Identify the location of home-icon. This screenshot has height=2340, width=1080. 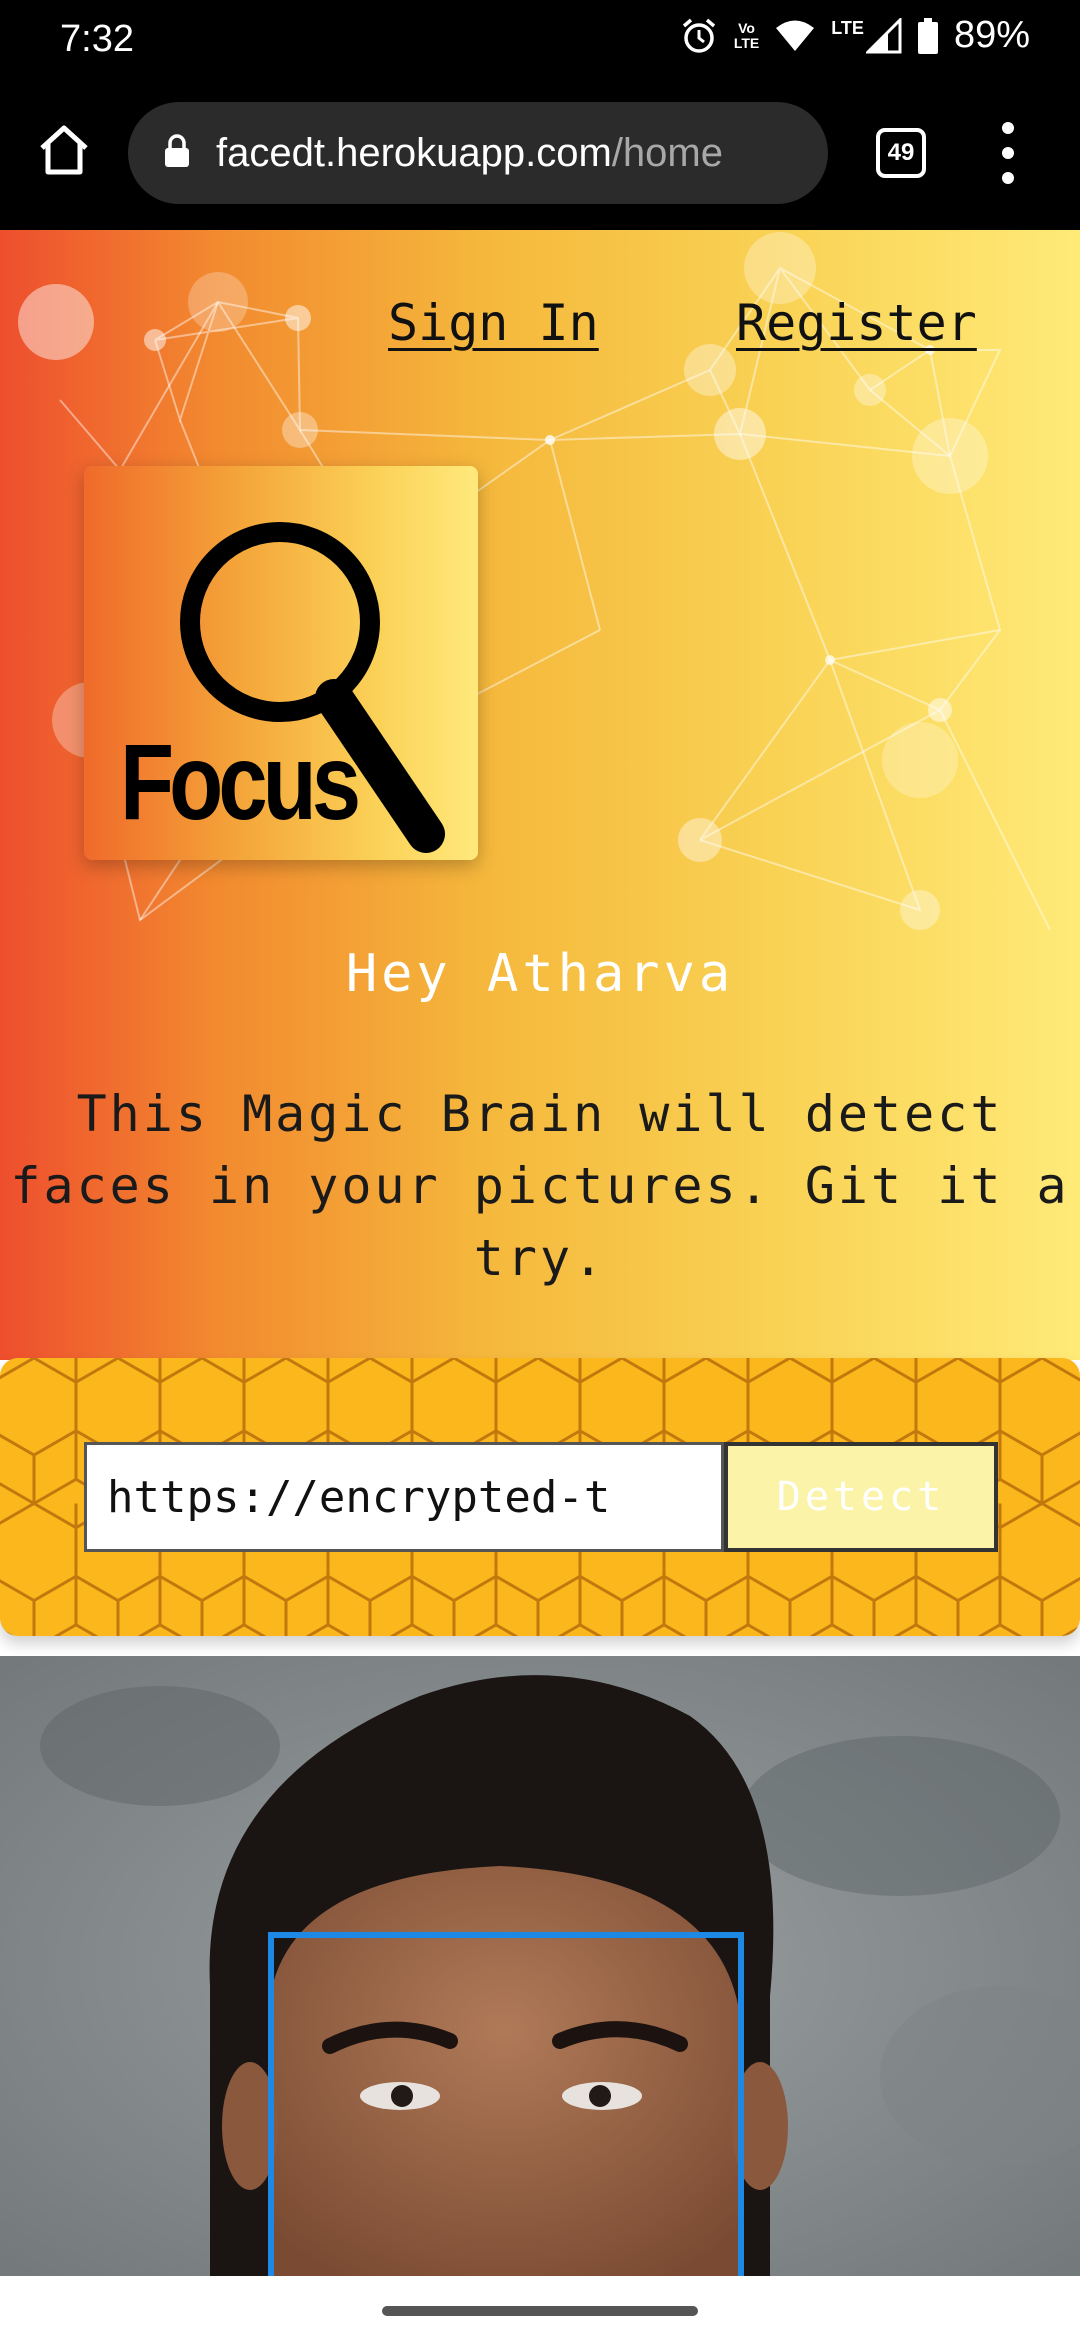
(64, 150).